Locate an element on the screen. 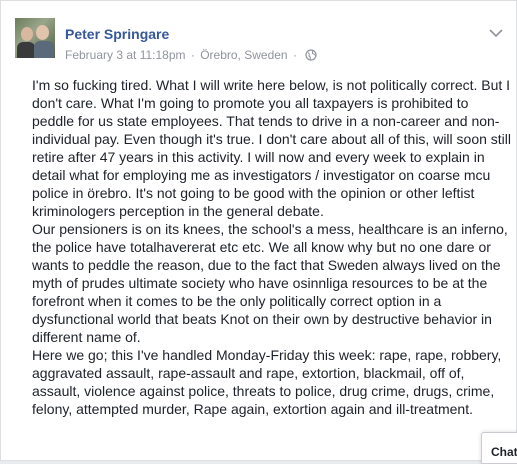 This screenshot has width=517, height=464. post-timestamp: February 3 at 11:18pm is located at coordinates (125, 55).